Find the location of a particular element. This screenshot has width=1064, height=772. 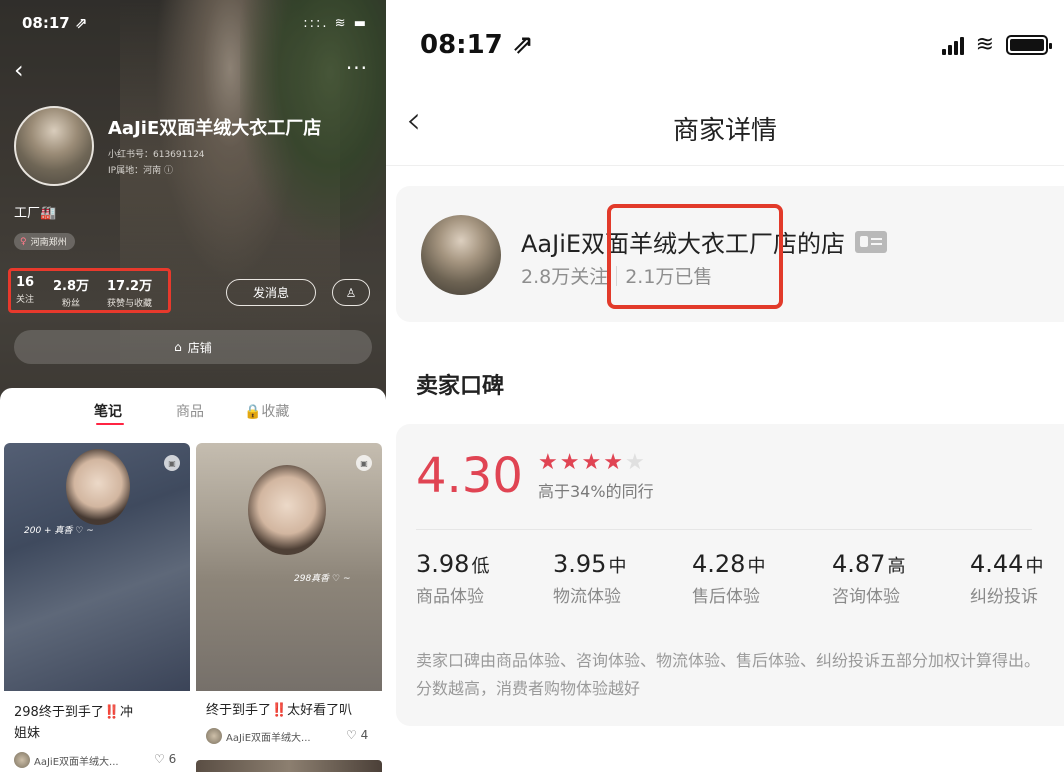

tab-products: 商品 is located at coordinates (190, 411).